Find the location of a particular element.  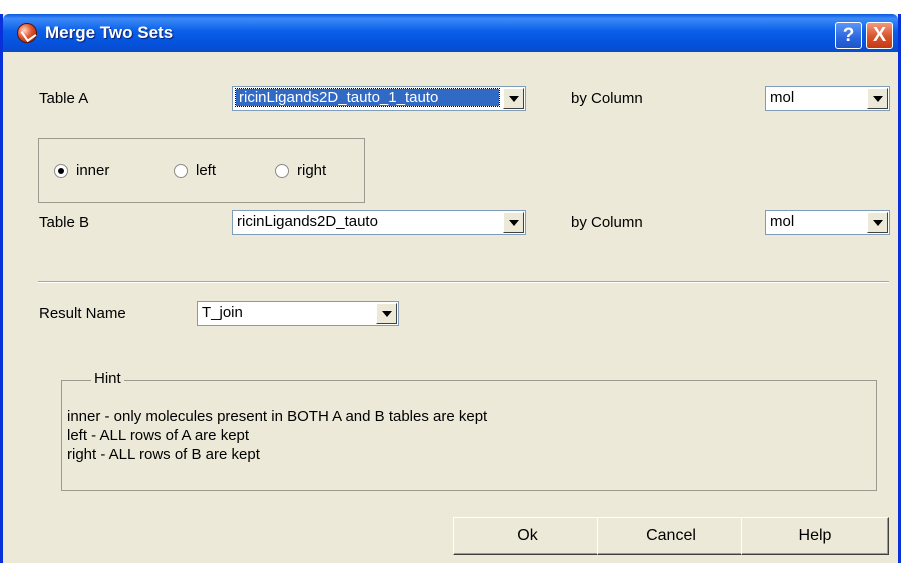

radio-checked-icon is located at coordinates (61, 170).